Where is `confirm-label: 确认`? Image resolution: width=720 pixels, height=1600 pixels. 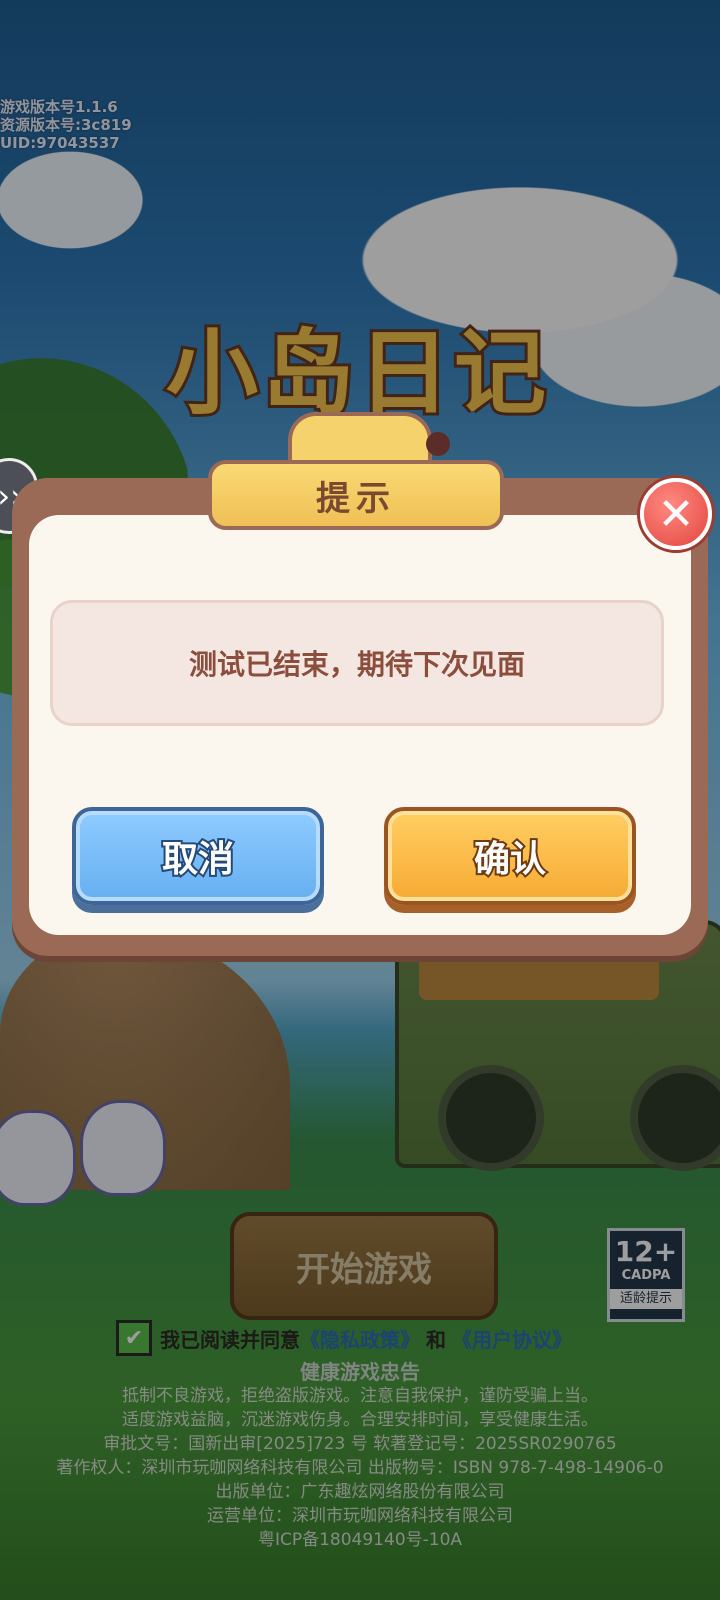
confirm-label: 确认 is located at coordinates (510, 859).